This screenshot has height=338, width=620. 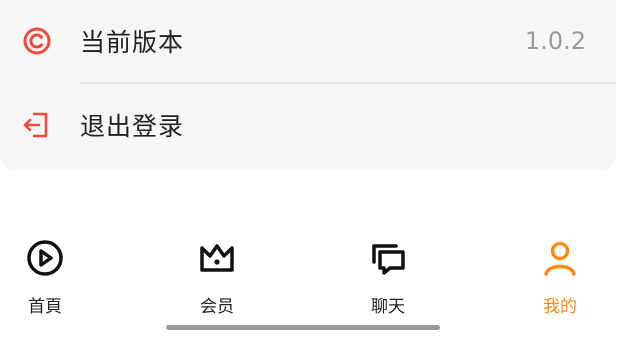 I want to click on tab-chat: 聊天, so click(x=388, y=275).